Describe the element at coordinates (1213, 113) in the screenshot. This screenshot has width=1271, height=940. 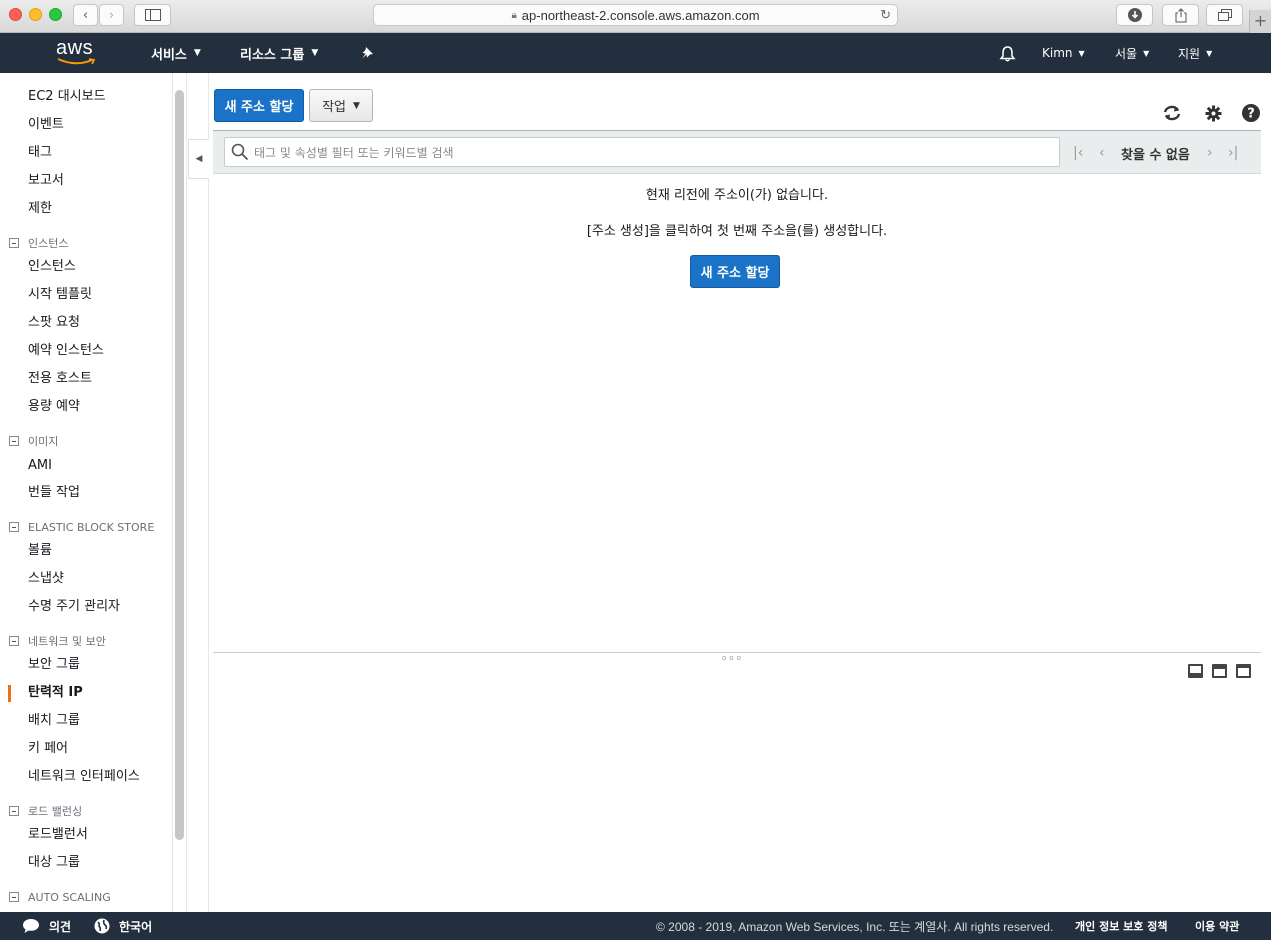
I see `settings-button` at that location.